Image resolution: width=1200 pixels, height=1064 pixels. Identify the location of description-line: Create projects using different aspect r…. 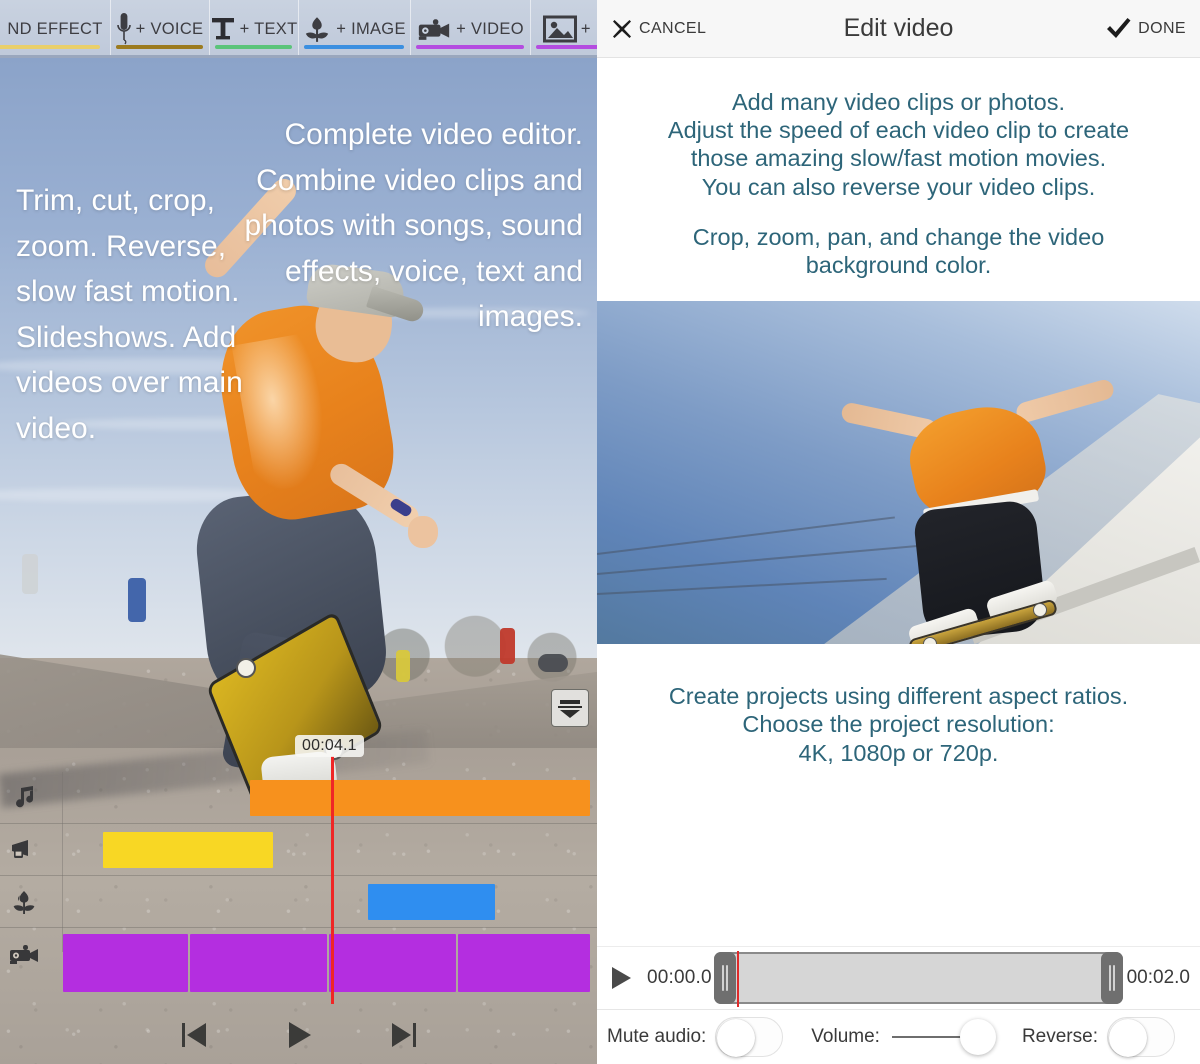
(898, 696).